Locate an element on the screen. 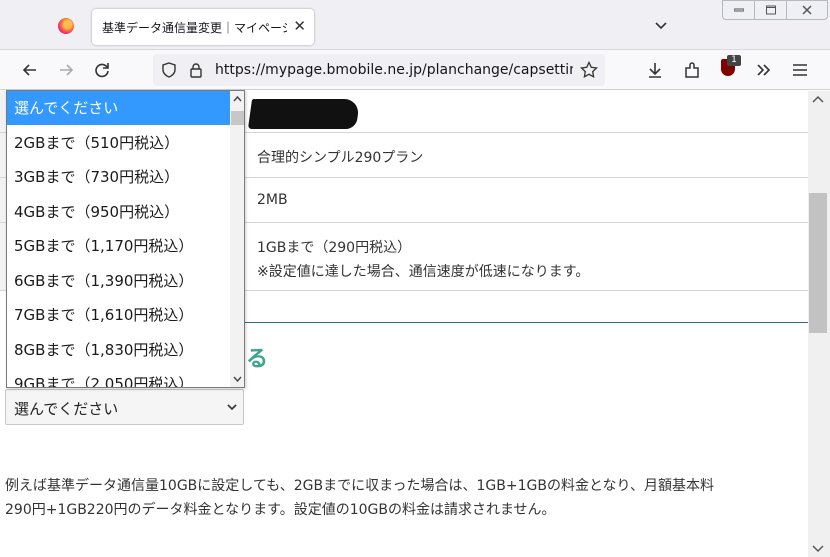 This screenshot has width=830, height=557. shield-icon is located at coordinates (169, 70).